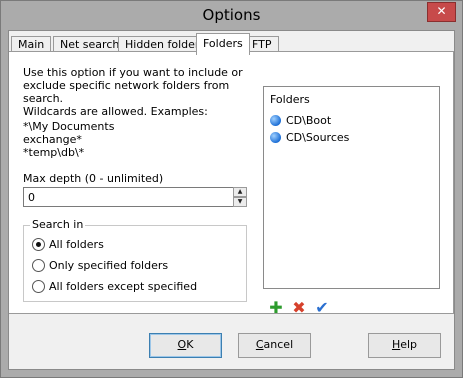  What do you see at coordinates (396, 344) in the screenshot?
I see `help-mnemonic: H` at bounding box center [396, 344].